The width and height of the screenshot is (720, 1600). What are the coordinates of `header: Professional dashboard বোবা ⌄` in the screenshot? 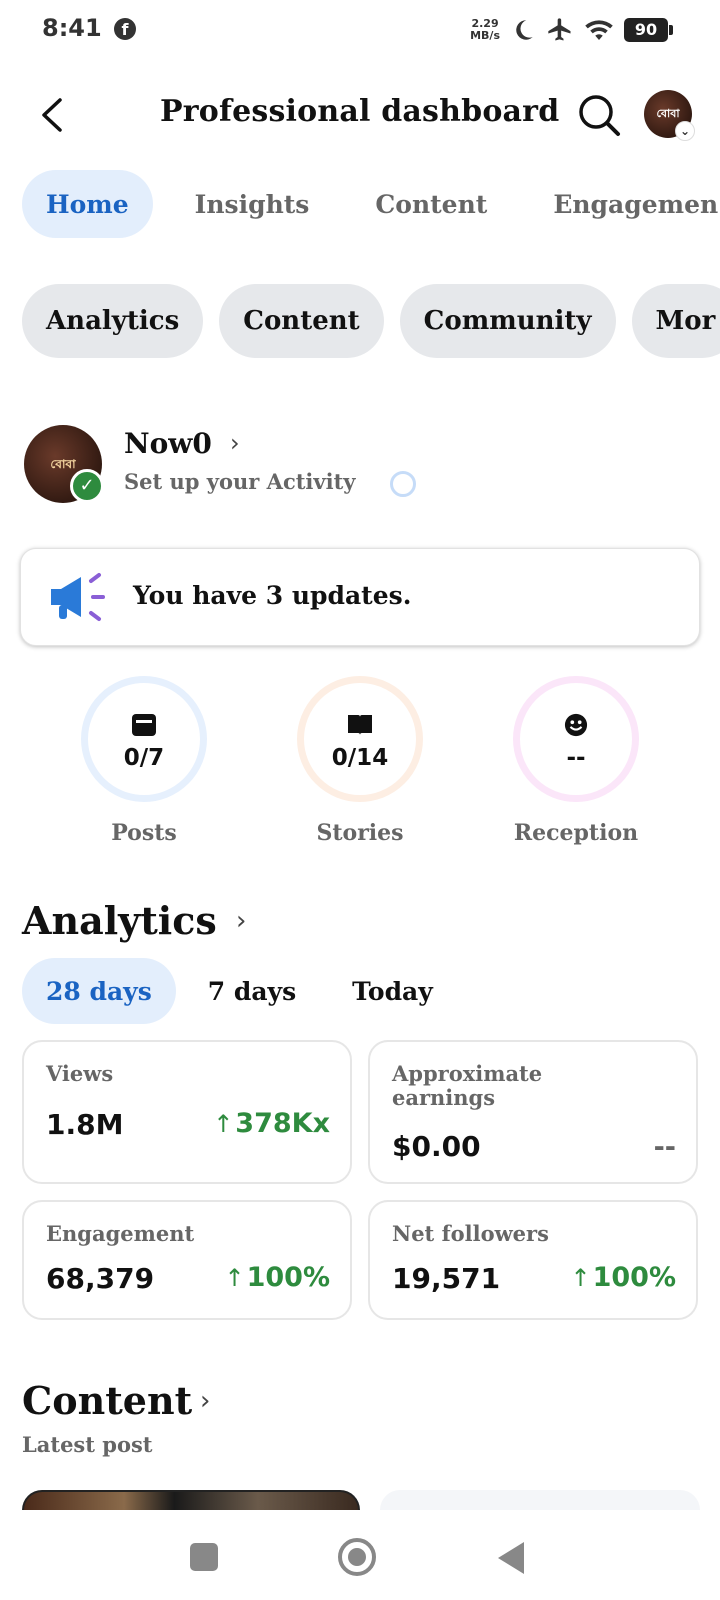 It's located at (360, 115).